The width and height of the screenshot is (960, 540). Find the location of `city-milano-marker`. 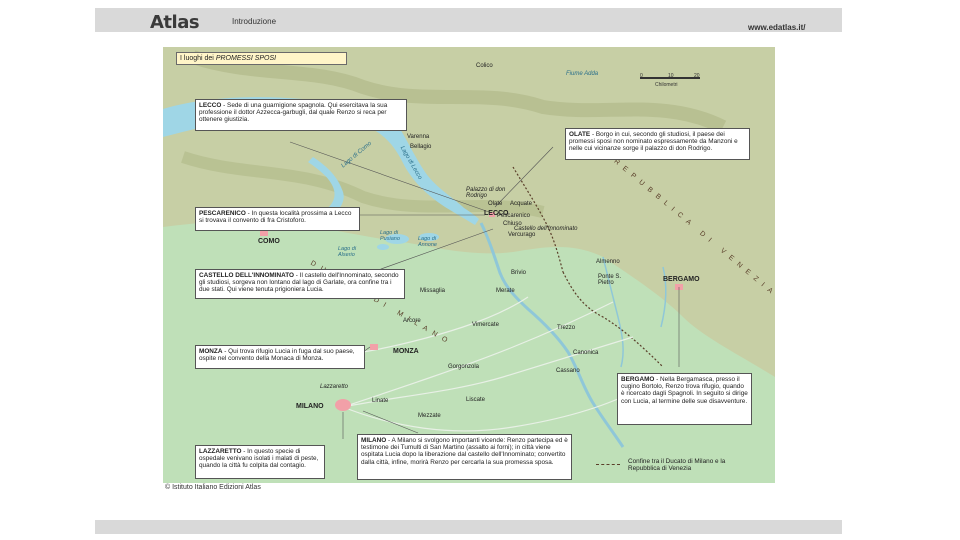

city-milano-marker is located at coordinates (343, 405).